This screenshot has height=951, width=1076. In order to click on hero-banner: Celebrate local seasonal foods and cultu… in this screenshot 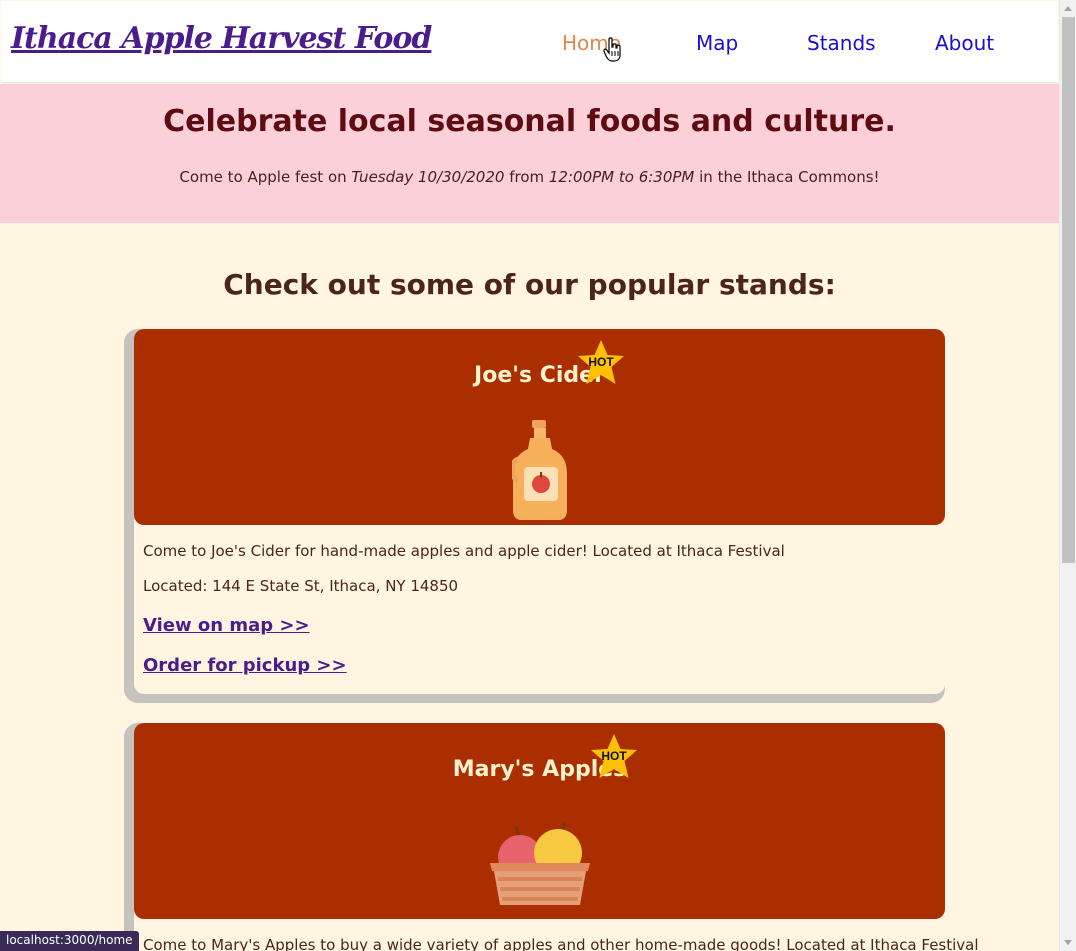, I will do `click(529, 153)`.